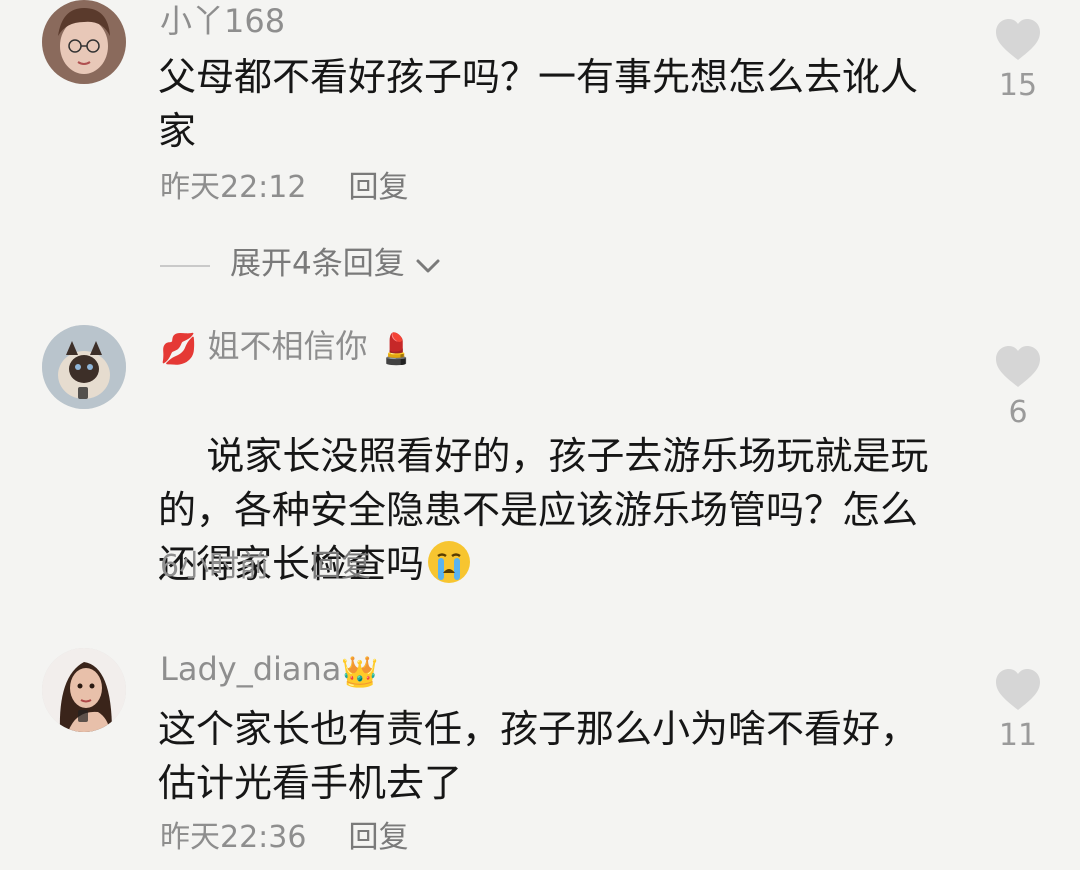  I want to click on kiss-emoji: 💋, so click(179, 349).